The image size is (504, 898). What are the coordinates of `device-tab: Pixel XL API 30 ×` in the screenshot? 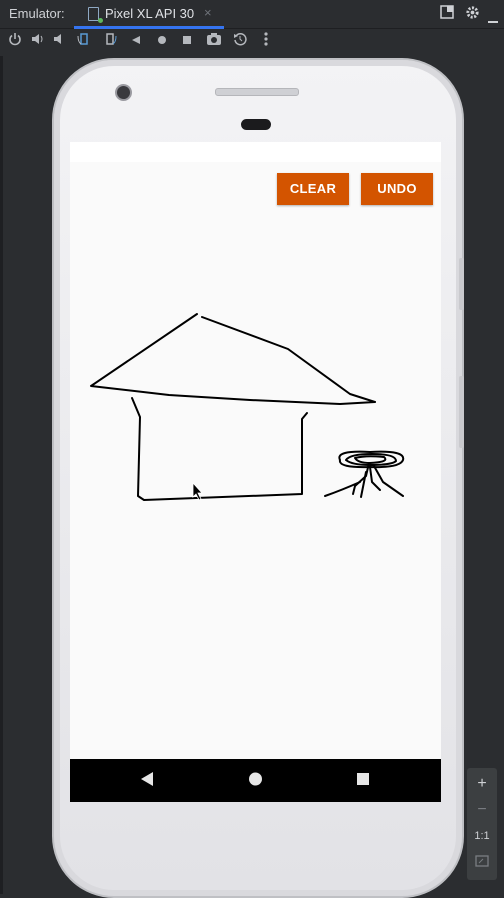 It's located at (149, 14).